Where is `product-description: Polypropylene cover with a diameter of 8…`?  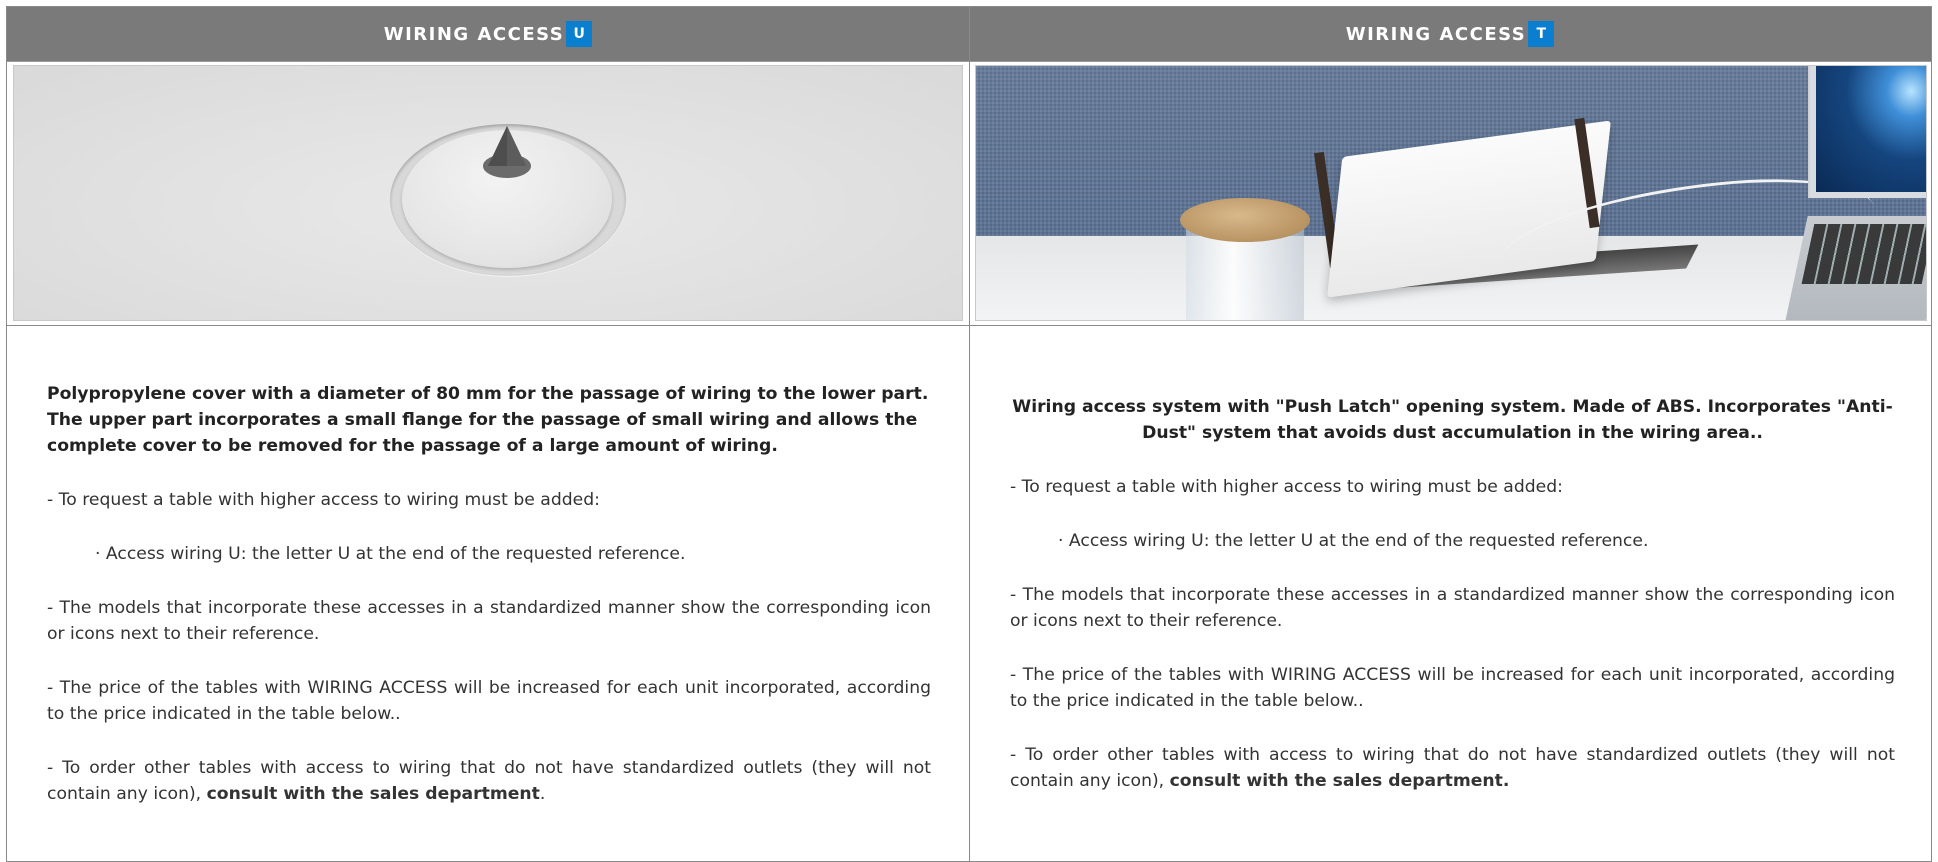 product-description: Polypropylene cover with a diameter of 8… is located at coordinates (488, 419).